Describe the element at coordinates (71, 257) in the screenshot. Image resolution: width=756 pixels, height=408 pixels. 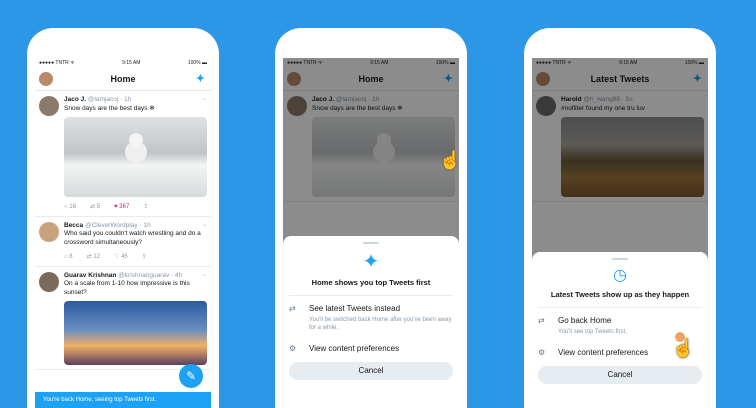
I see `reply-count: 8` at that location.